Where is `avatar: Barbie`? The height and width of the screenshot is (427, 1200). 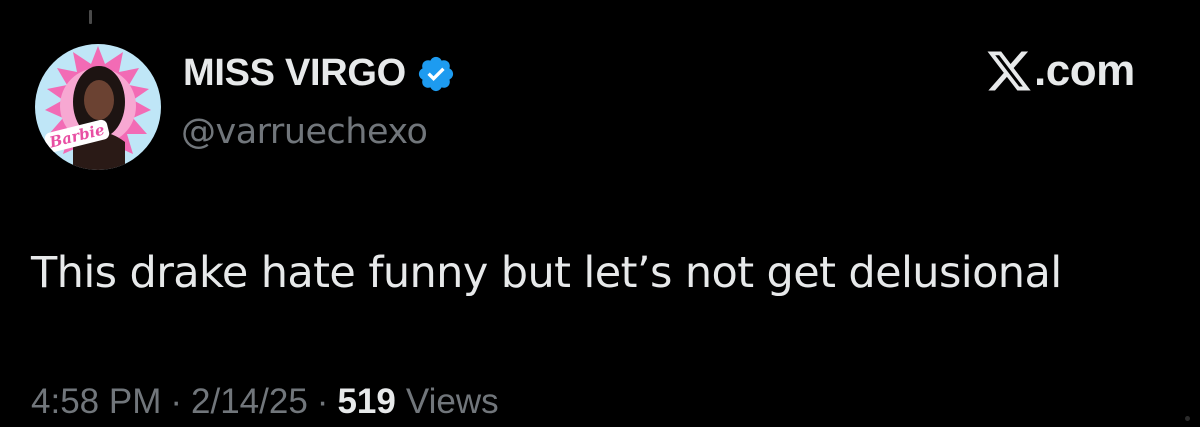
avatar: Barbie is located at coordinates (98, 107).